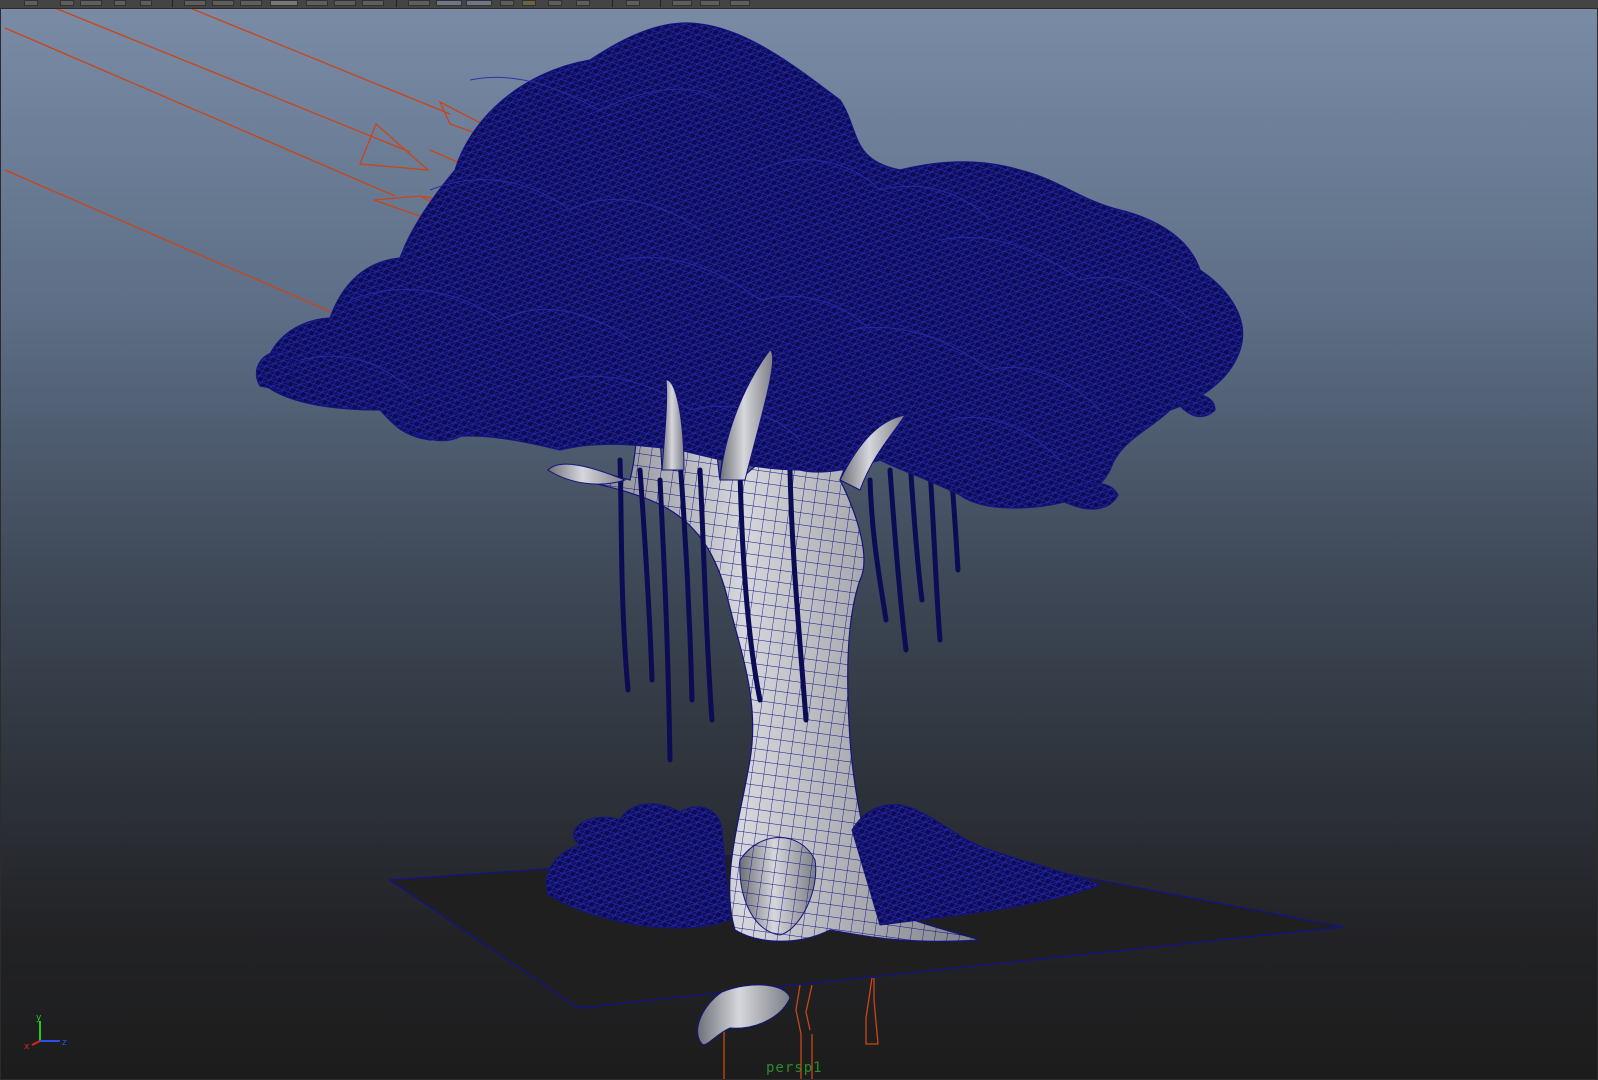 Image resolution: width=1598 pixels, height=1080 pixels. Describe the element at coordinates (555, 3) in the screenshot. I see `field-chart-icon` at that location.